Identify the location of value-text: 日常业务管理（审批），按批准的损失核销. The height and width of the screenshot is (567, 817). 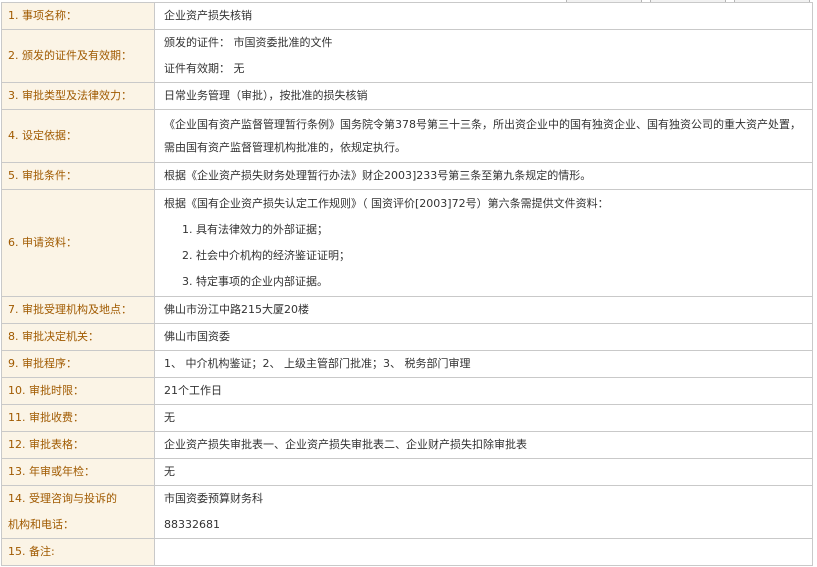
(266, 95).